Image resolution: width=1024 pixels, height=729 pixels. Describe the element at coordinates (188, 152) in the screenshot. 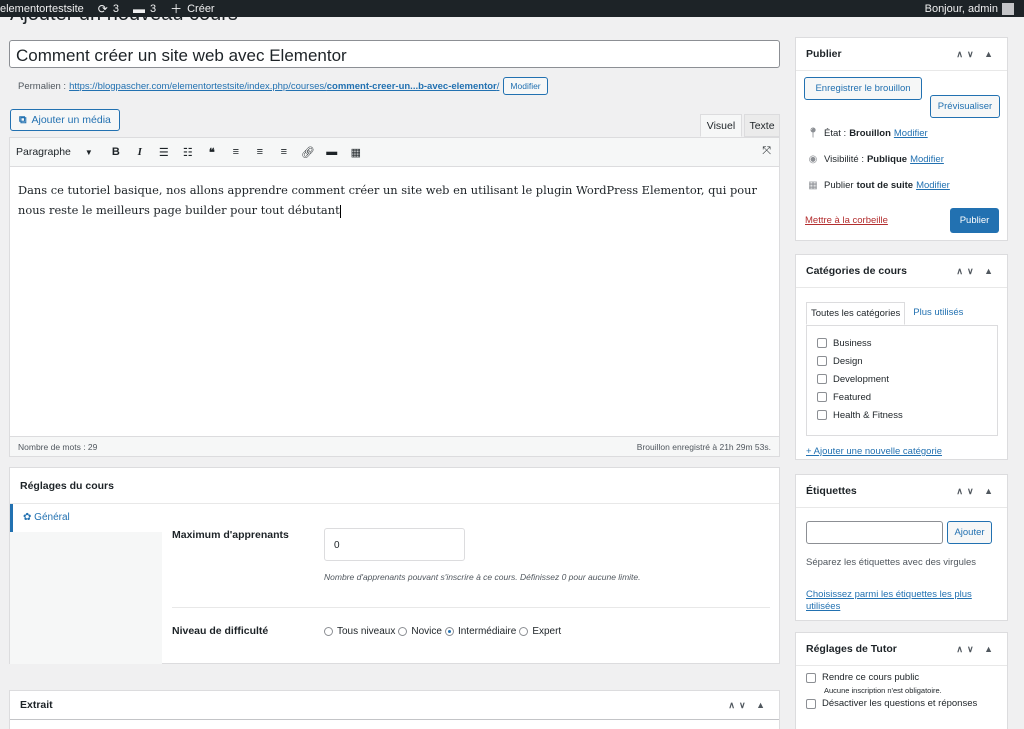

I see `numbered-list-icon: ☷` at that location.